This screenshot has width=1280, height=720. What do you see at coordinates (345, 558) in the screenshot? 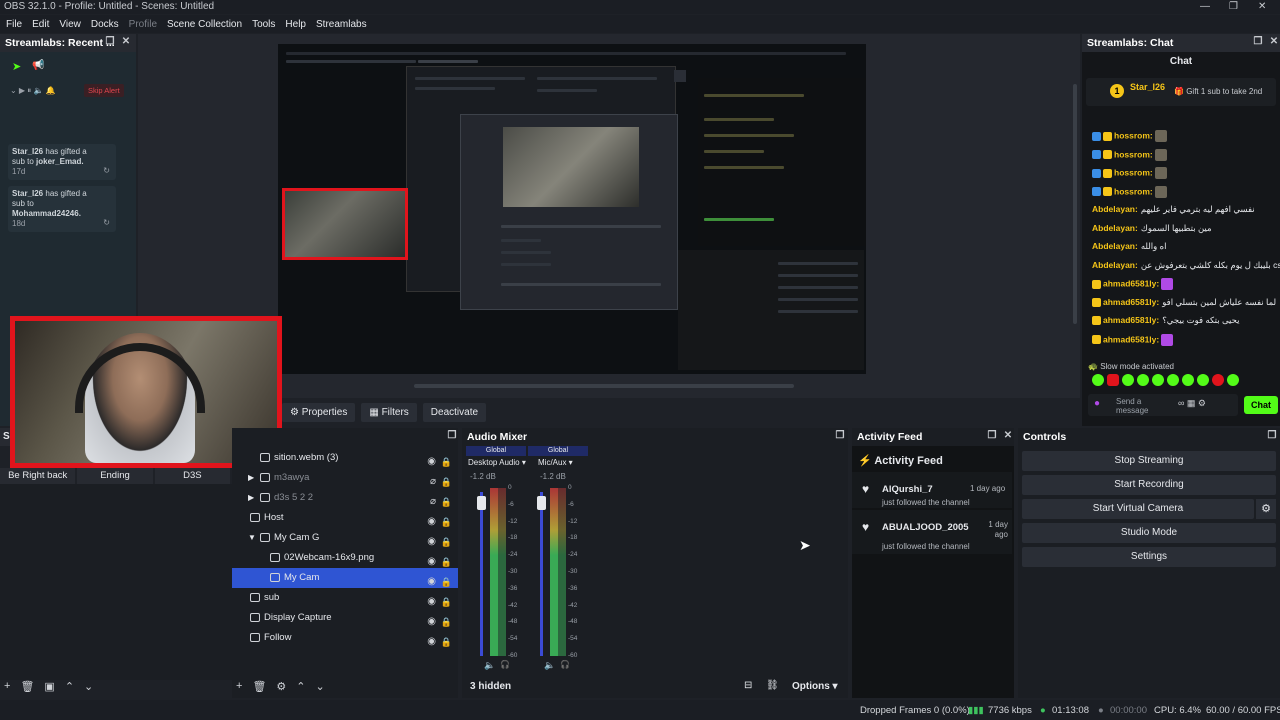
I see `source-row: 02Webcam-16x9.png ◉ 🔒` at bounding box center [345, 558].